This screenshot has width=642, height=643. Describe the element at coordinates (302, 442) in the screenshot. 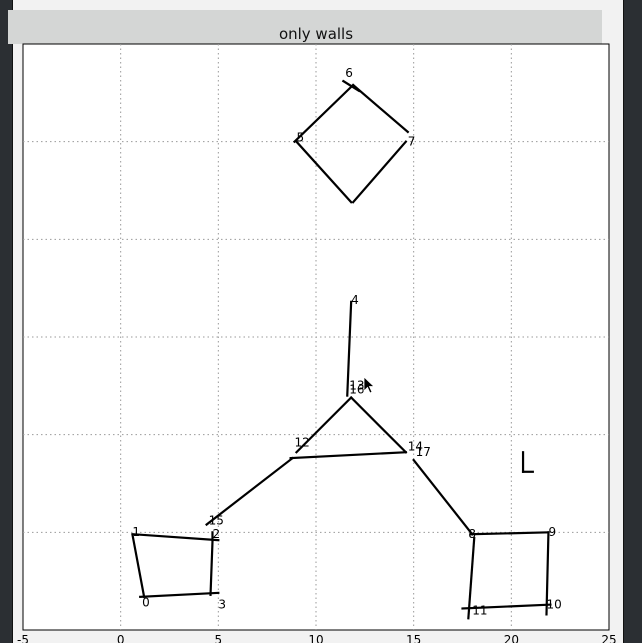

I see `node-label: 12` at that location.